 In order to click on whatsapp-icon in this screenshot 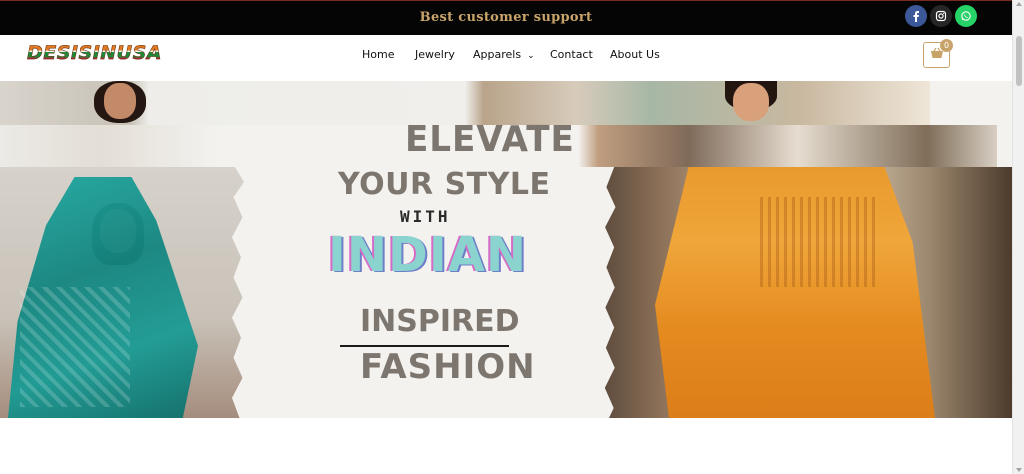, I will do `click(966, 16)`.